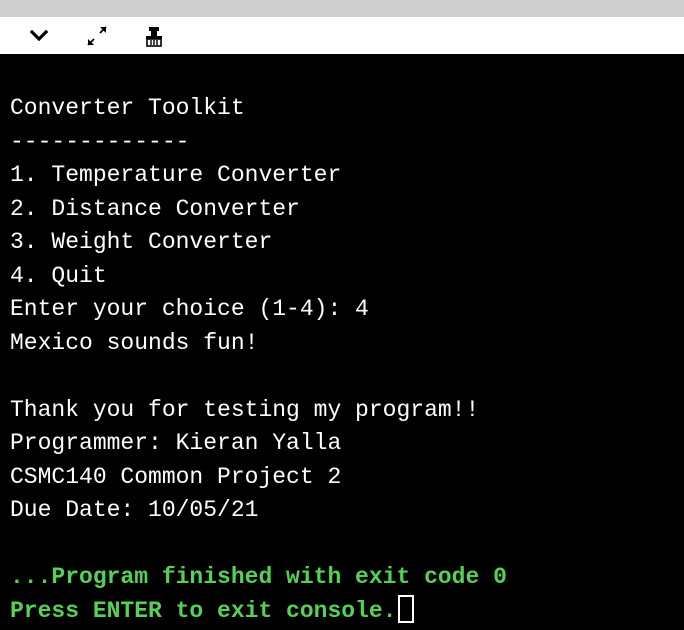 The image size is (684, 630). What do you see at coordinates (141, 242) in the screenshot?
I see `console-line: 3. Weight Converter` at bounding box center [141, 242].